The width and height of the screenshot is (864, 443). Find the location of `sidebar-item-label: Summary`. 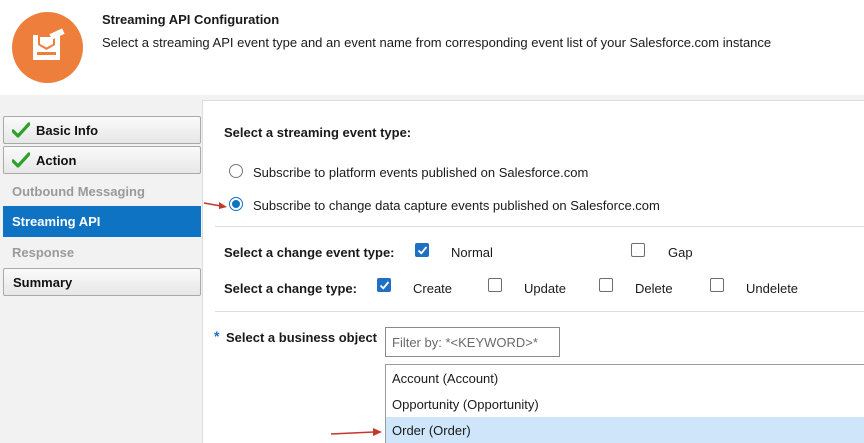

sidebar-item-label: Summary is located at coordinates (43, 282).